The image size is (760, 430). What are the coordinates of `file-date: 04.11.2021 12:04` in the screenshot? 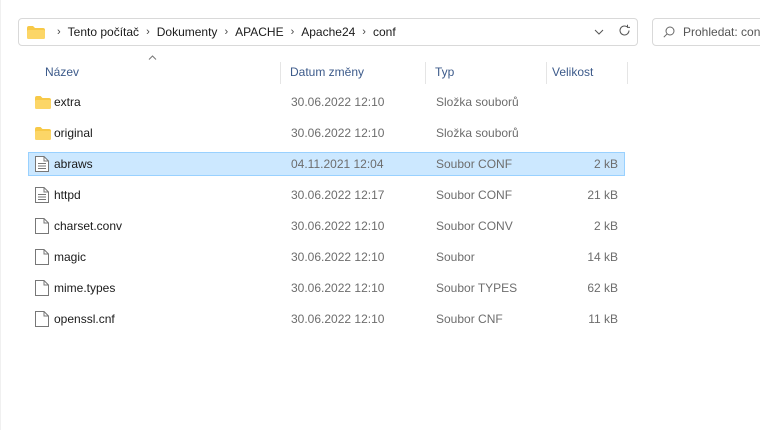 It's located at (337, 164).